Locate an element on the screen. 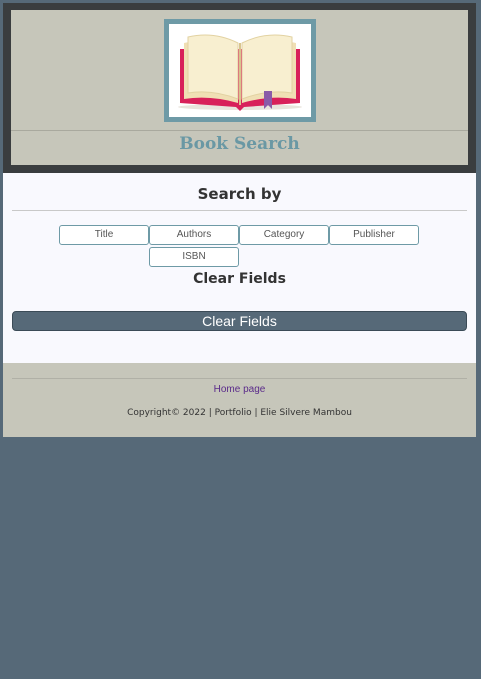  clear-fields-heading: Clear Fields is located at coordinates (239, 279).